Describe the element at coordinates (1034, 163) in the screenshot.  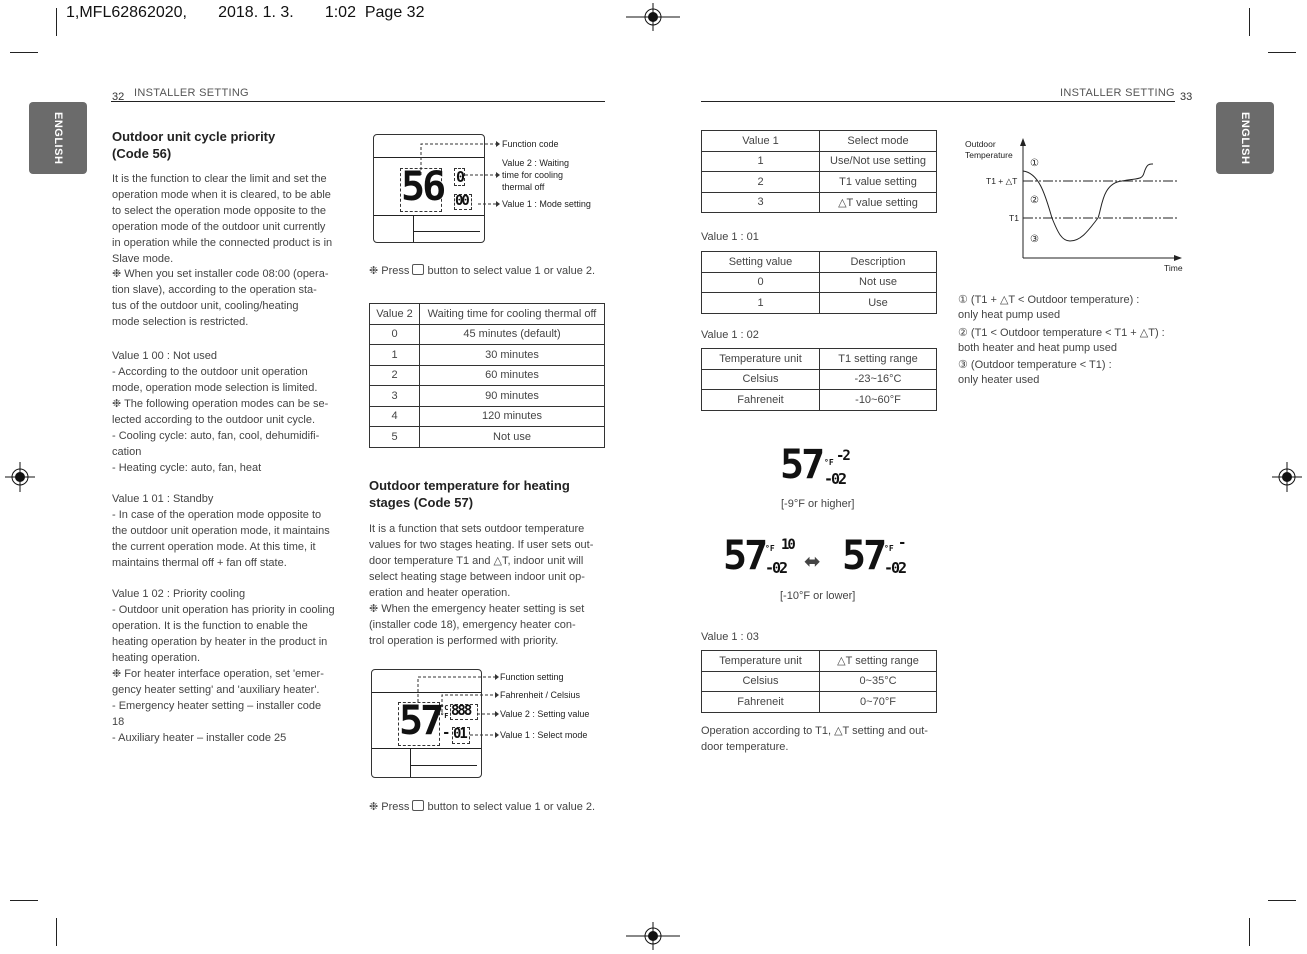
I see `zone-1-marker: ①` at that location.